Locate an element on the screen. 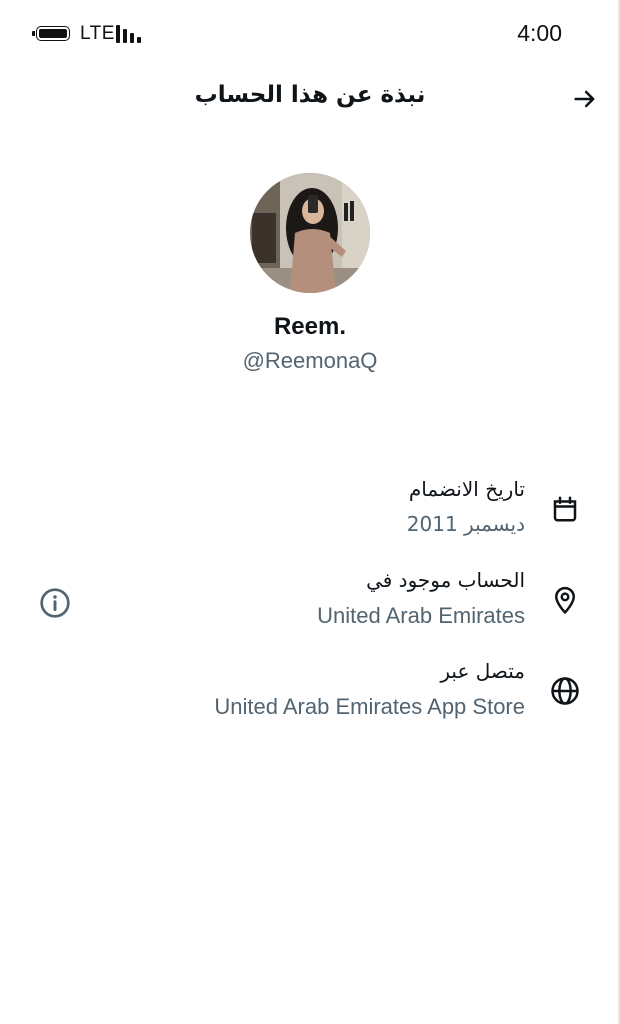 Image resolution: width=620 pixels, height=1024 pixels. display-name: Reem. is located at coordinates (310, 326).